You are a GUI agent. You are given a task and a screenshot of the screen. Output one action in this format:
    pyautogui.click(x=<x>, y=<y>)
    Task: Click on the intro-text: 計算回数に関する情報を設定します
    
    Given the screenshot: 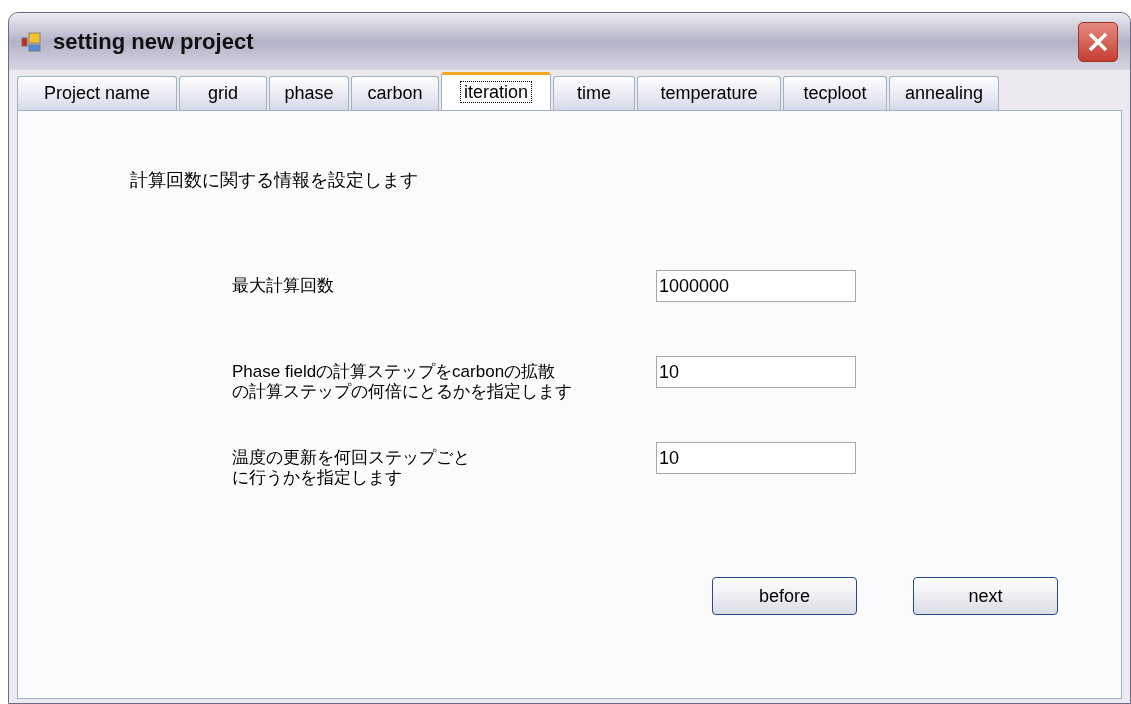 What is the action you would take?
    pyautogui.click(x=274, y=180)
    